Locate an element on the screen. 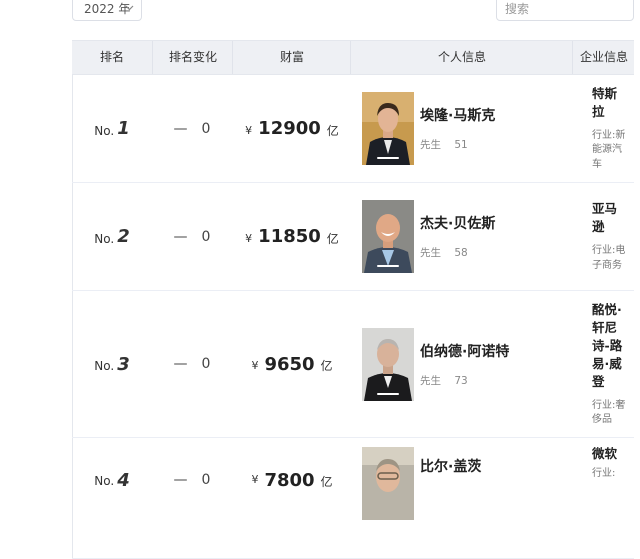 Image resolution: width=640 pixels, height=559 pixels. rank-cell: No. 1 is located at coordinates (112, 128).